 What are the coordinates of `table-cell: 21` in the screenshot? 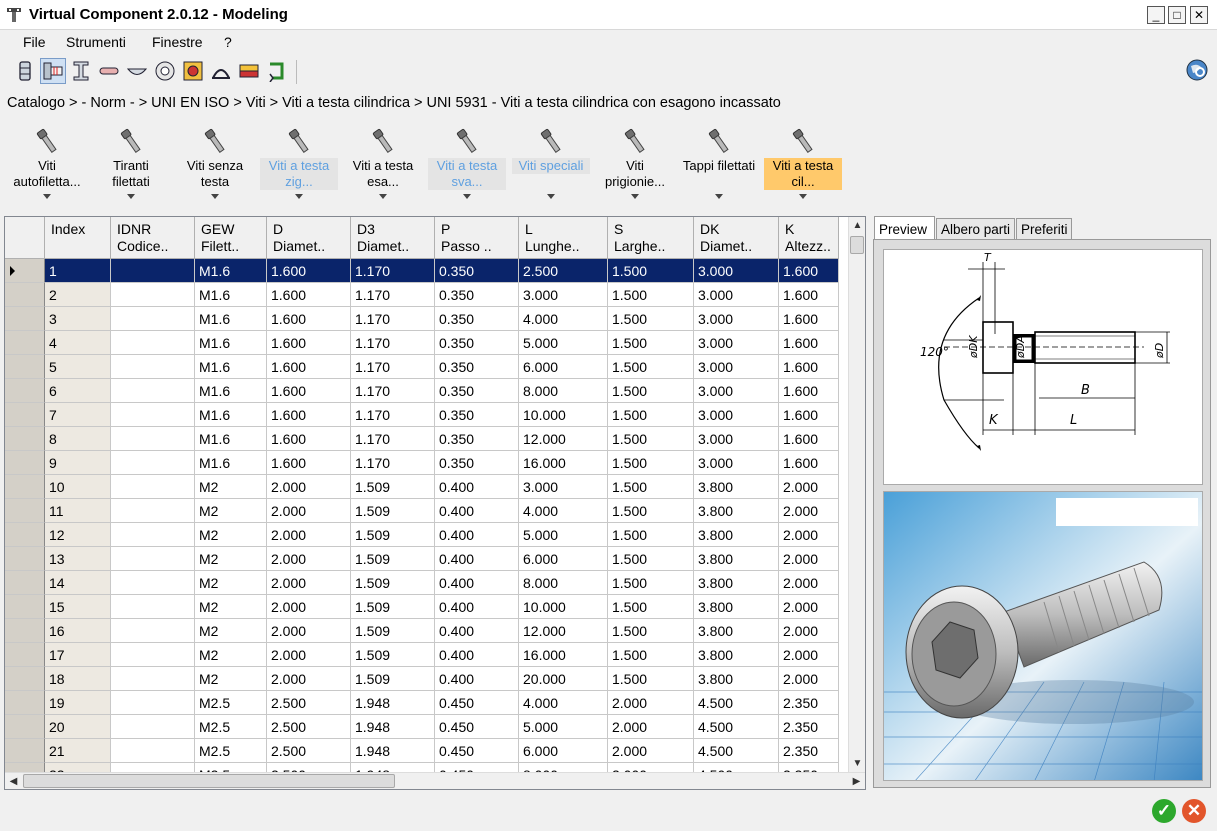 It's located at (78, 751).